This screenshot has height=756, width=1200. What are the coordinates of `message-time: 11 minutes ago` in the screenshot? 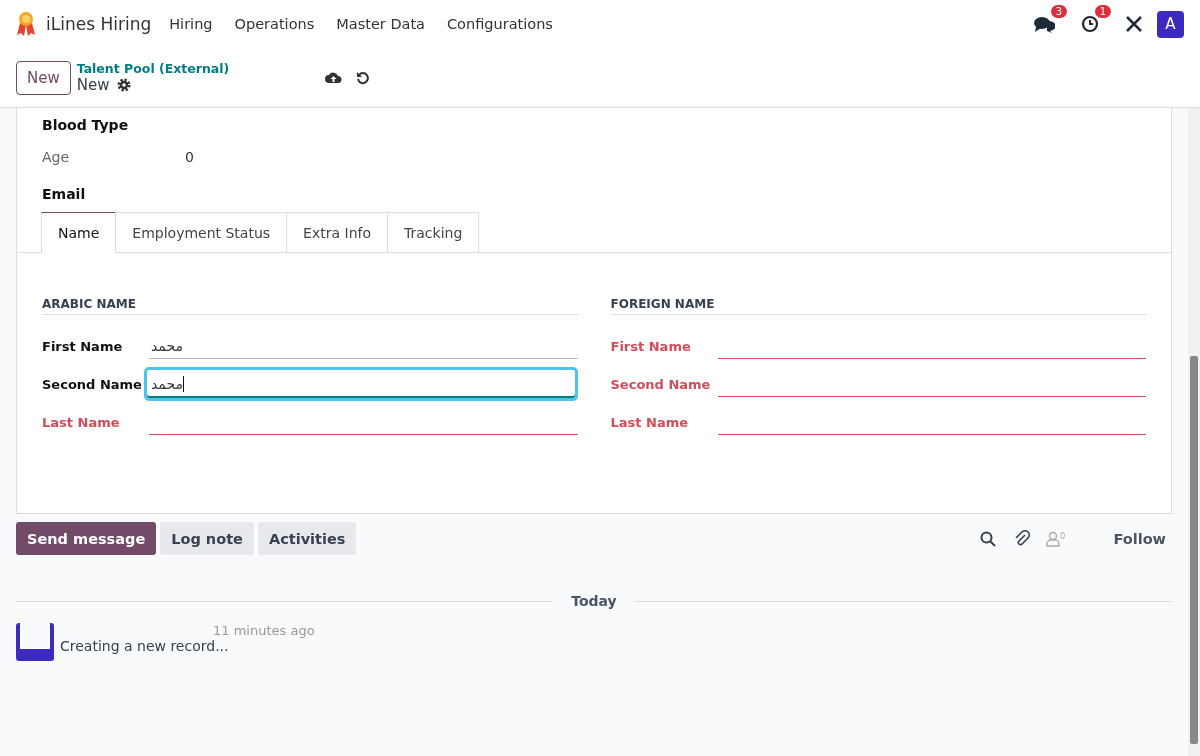 It's located at (264, 630).